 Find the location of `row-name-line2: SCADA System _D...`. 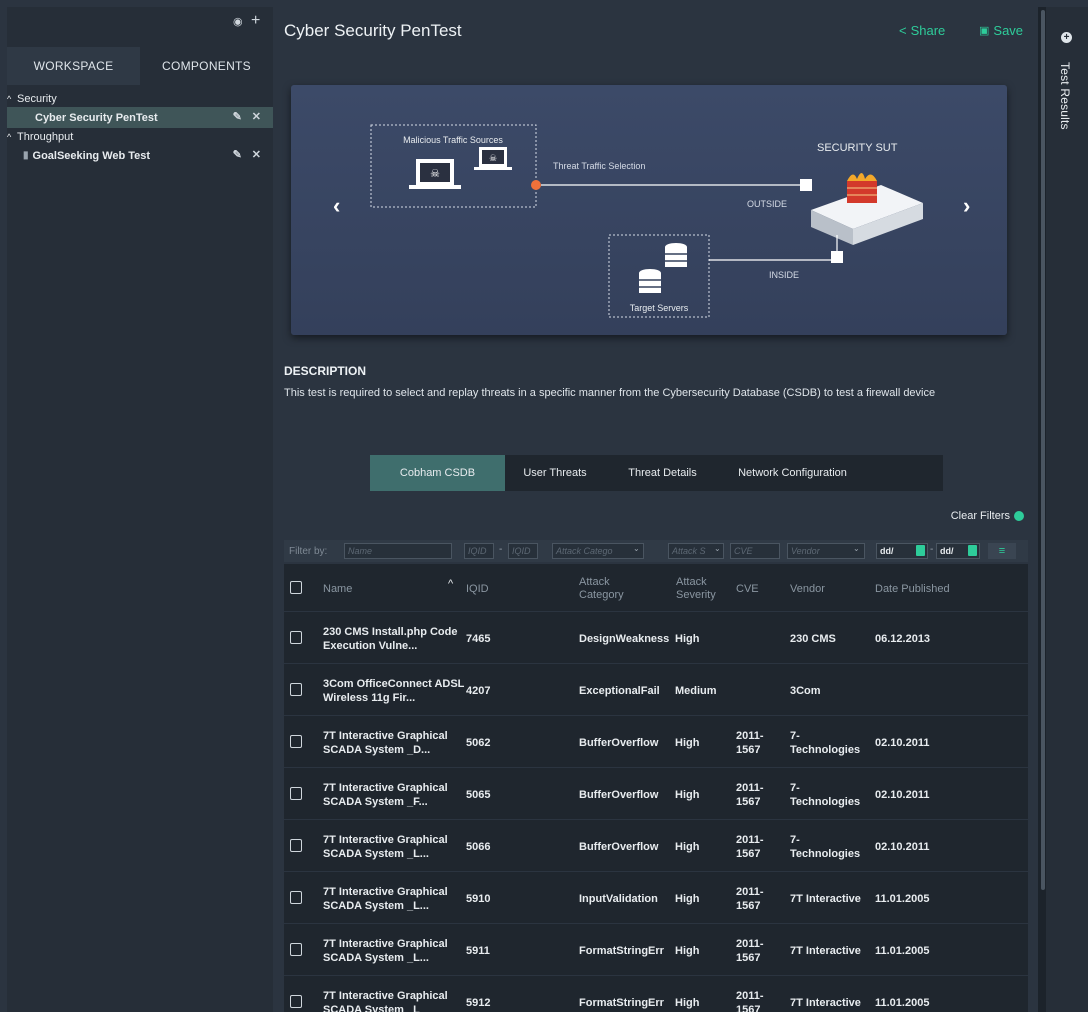

row-name-line2: SCADA System _D... is located at coordinates (377, 750).